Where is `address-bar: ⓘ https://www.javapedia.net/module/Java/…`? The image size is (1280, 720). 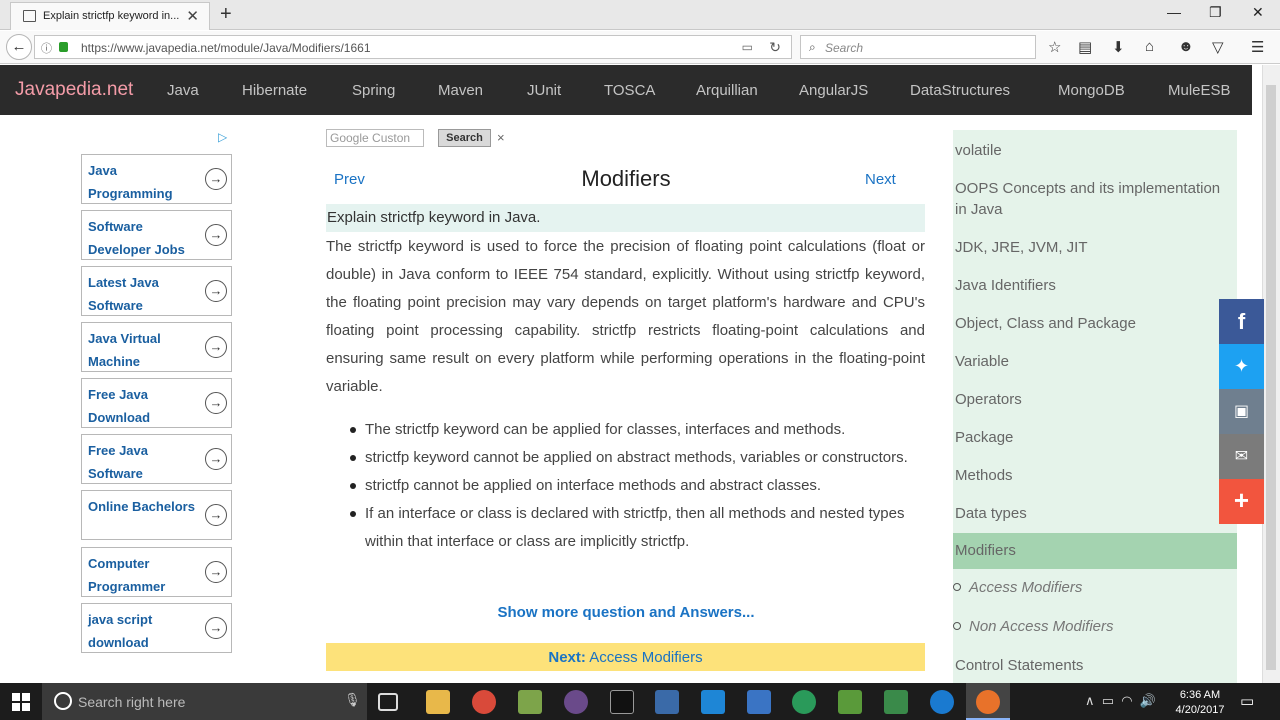 address-bar: ⓘ https://www.javapedia.net/module/Java/… is located at coordinates (413, 47).